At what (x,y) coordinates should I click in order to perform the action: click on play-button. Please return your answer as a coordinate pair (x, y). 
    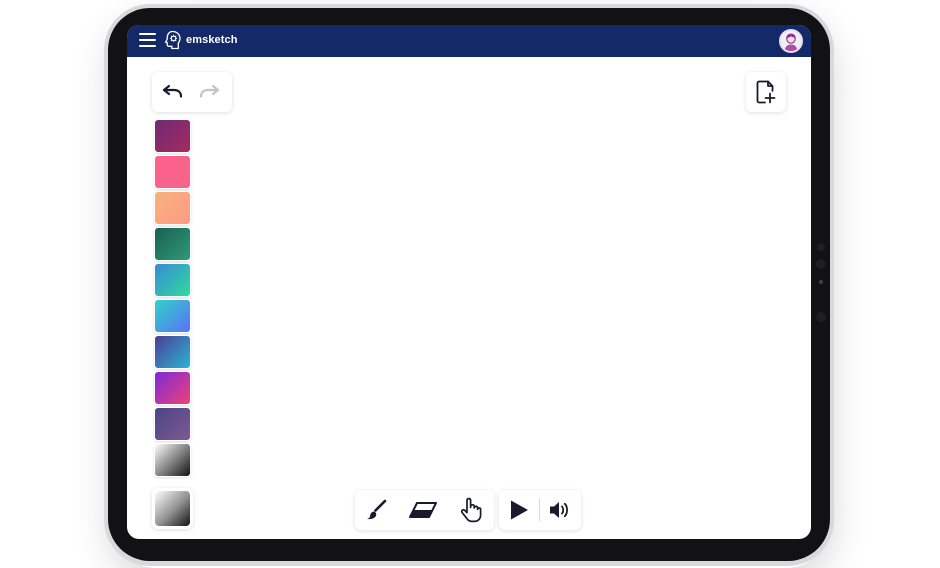
    Looking at the image, I should click on (519, 510).